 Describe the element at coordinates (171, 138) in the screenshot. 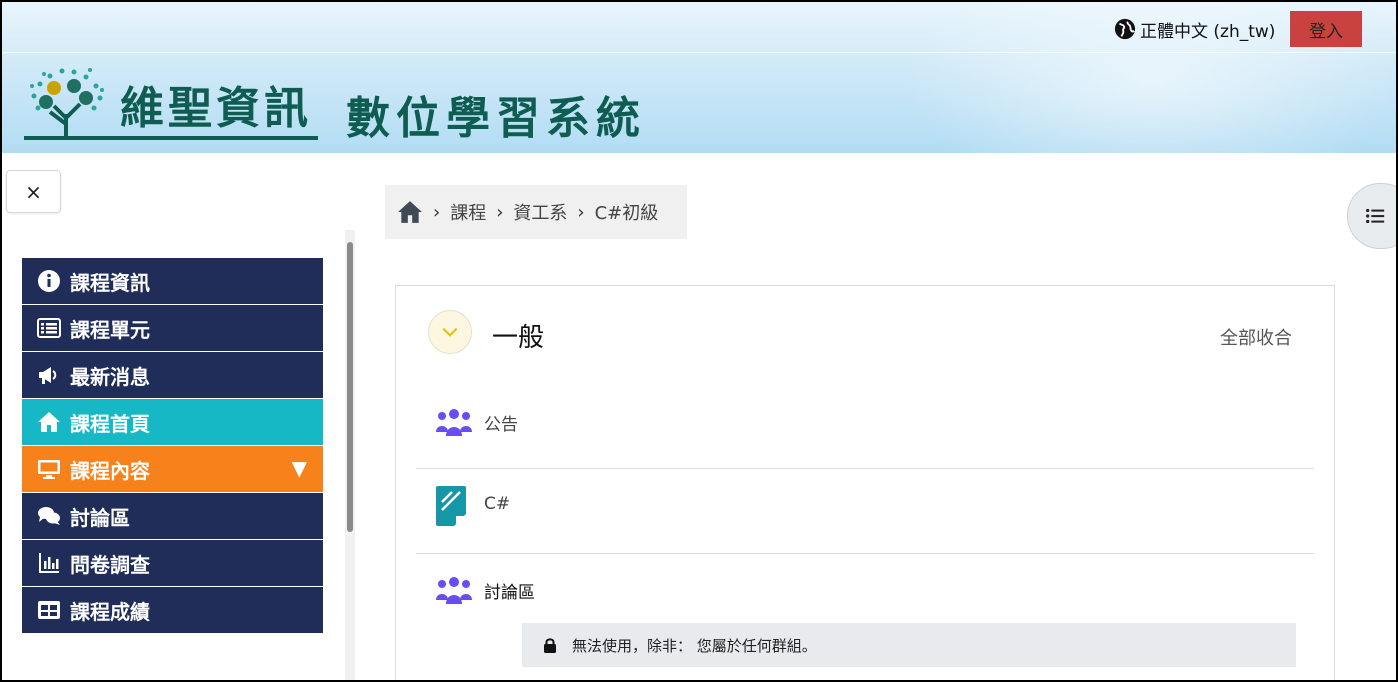

I see `logo-underline` at that location.